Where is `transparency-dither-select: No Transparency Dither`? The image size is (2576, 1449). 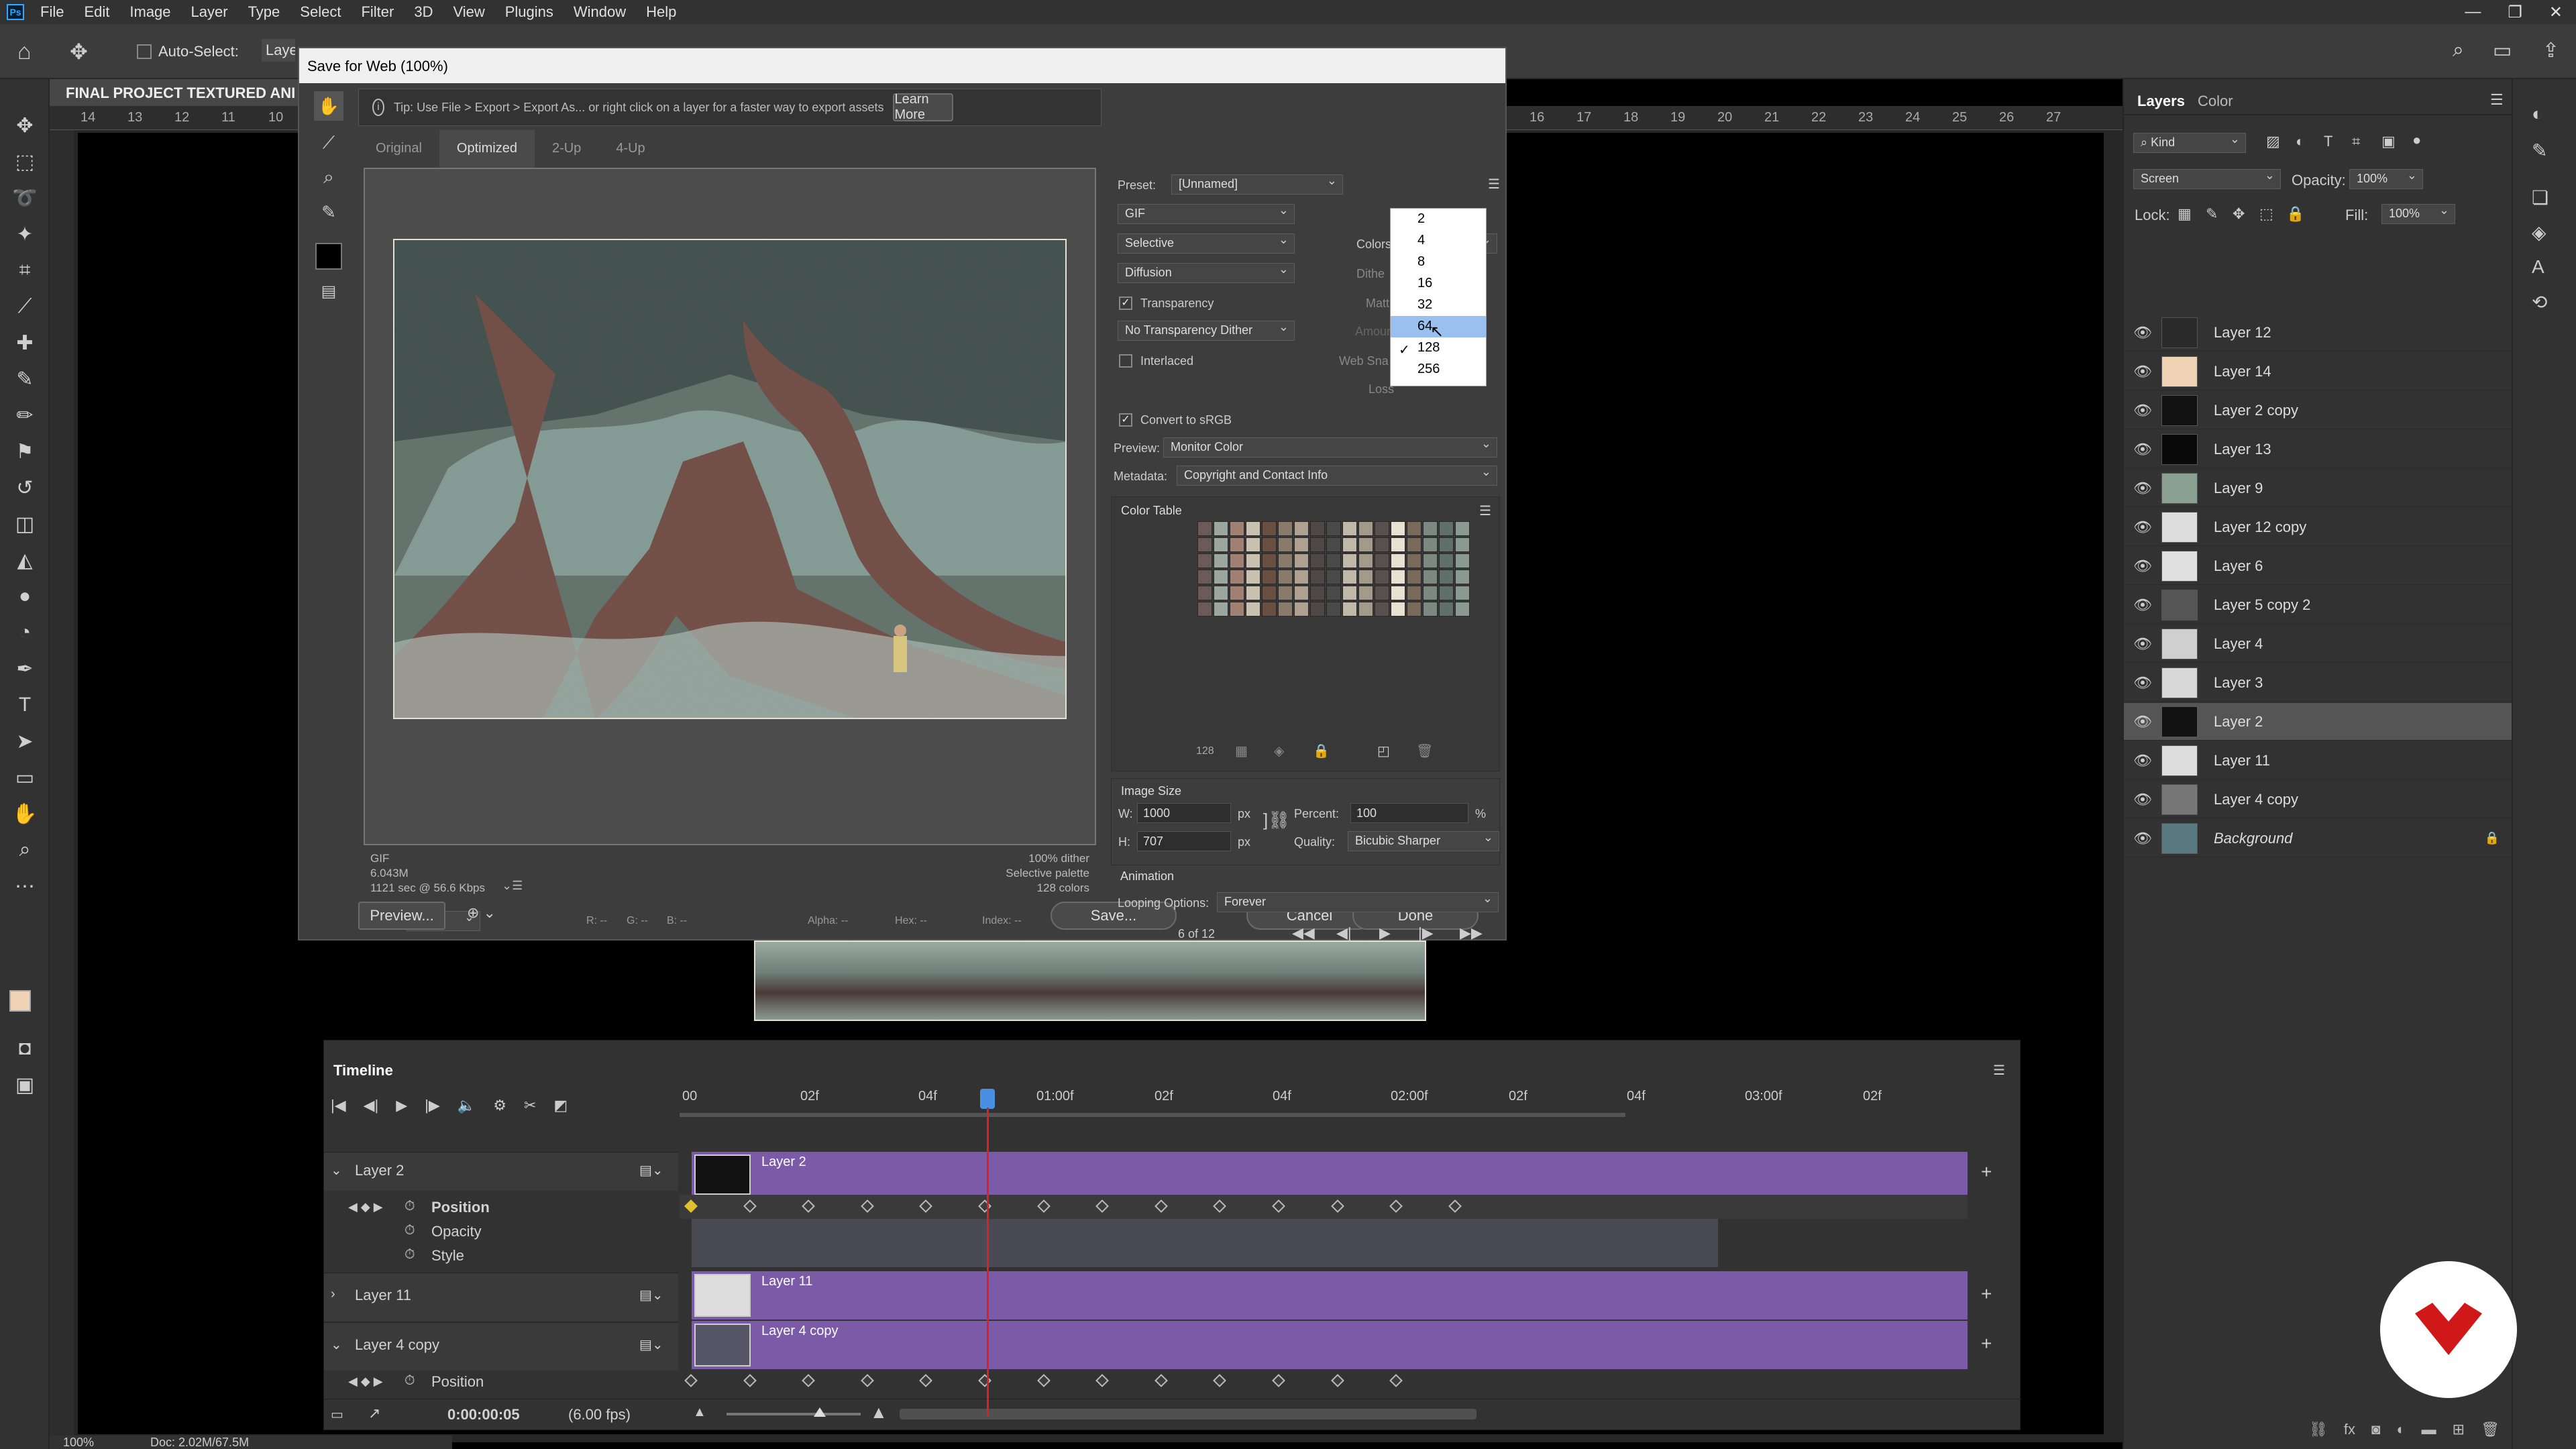 transparency-dither-select: No Transparency Dither is located at coordinates (1206, 331).